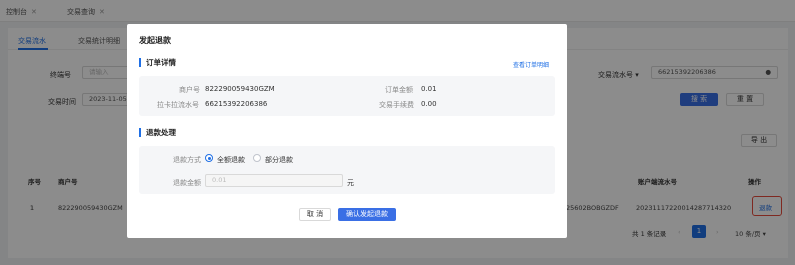  What do you see at coordinates (315, 214) in the screenshot?
I see `cancel-button: 取 消` at bounding box center [315, 214].